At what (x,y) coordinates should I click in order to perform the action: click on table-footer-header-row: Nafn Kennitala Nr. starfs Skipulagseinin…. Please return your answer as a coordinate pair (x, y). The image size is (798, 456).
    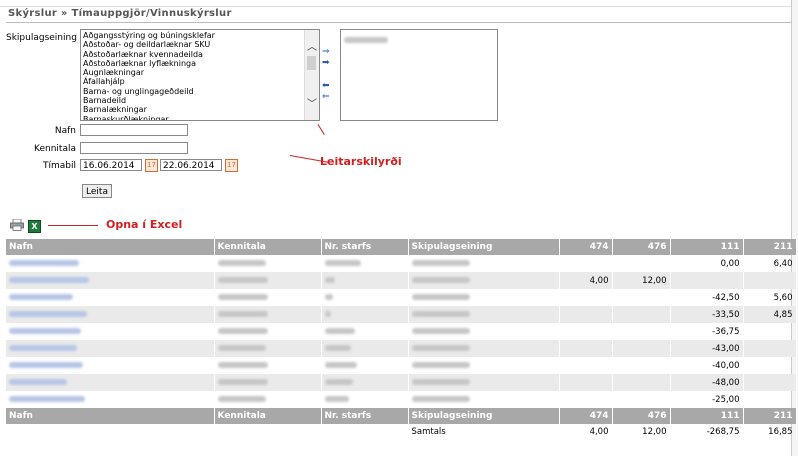
    Looking at the image, I should click on (401, 416).